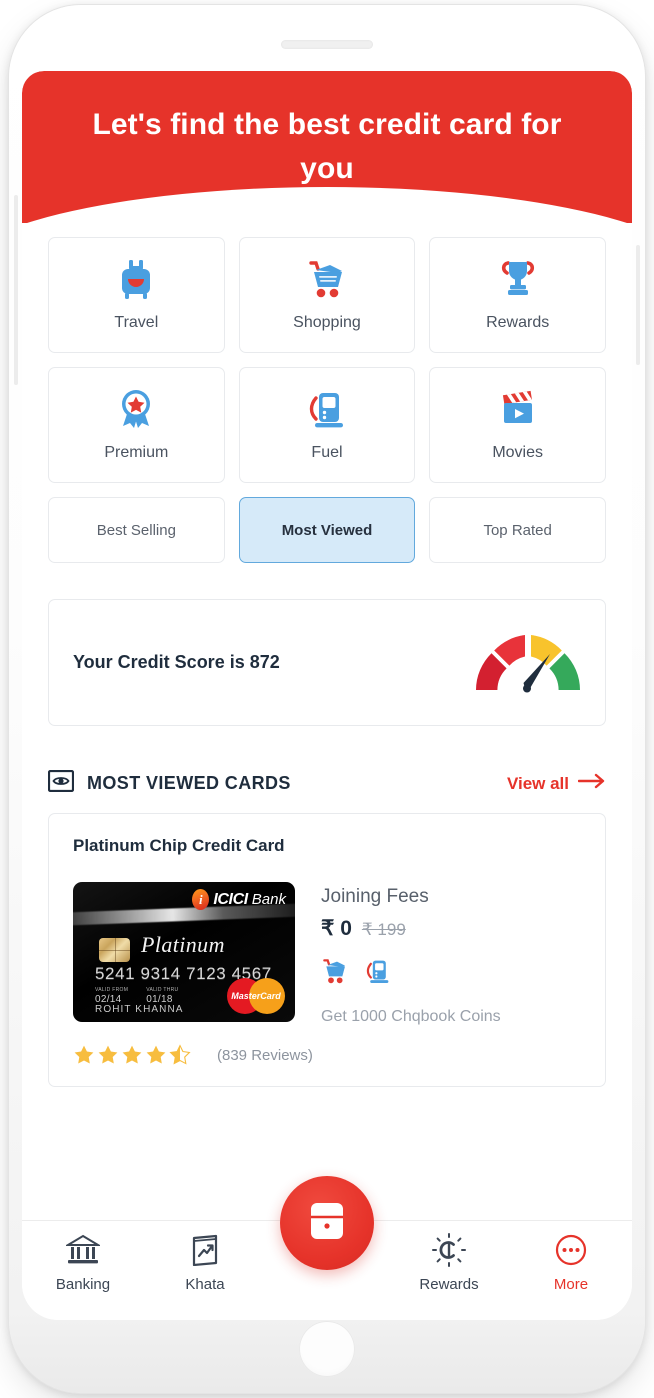  What do you see at coordinates (327, 662) in the screenshot?
I see `credit-score-card: Your Credit Score is 872` at bounding box center [327, 662].